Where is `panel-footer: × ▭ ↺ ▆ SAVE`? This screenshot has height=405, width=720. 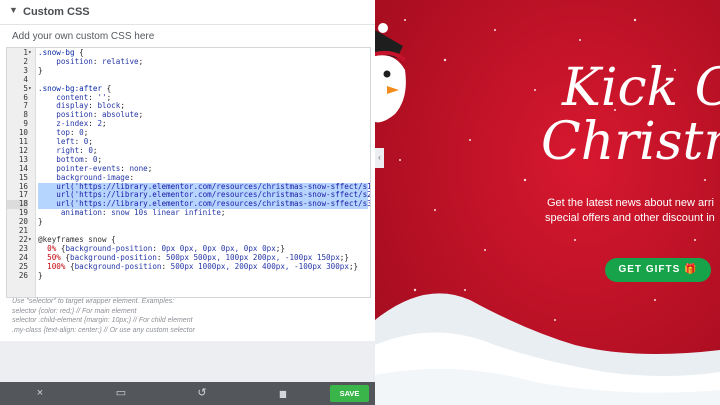
panel-footer: × ▭ ↺ ▆ SAVE is located at coordinates (187, 393).